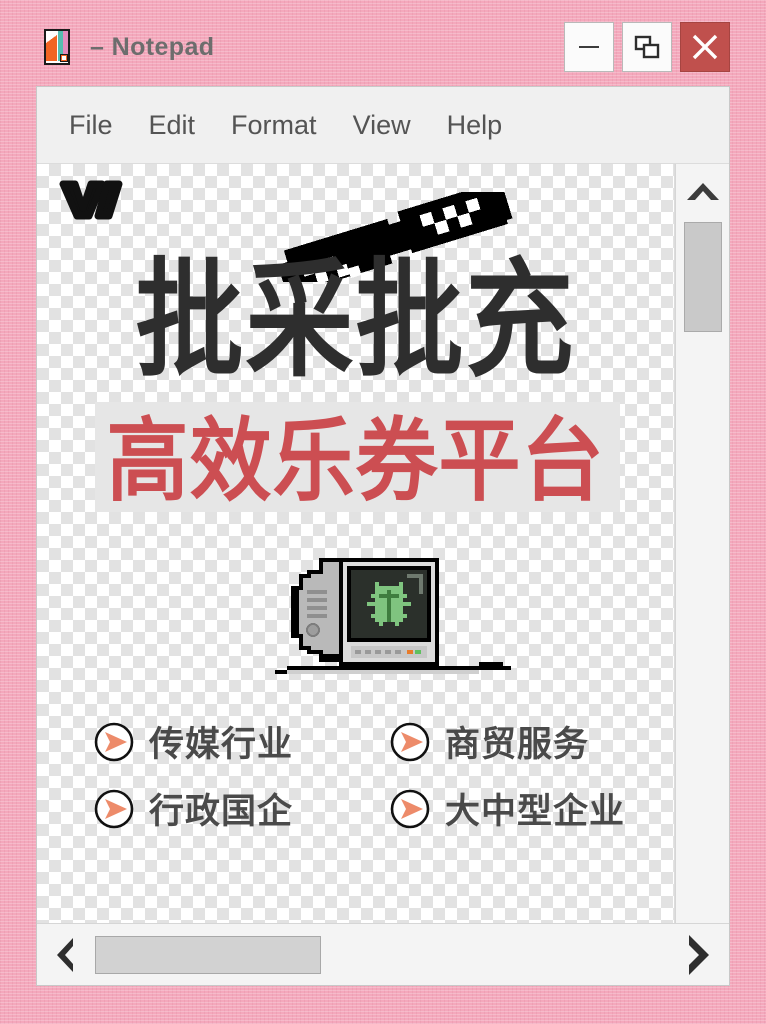 The width and height of the screenshot is (766, 1024). I want to click on headline-text: 批采批充, so click(355, 321).